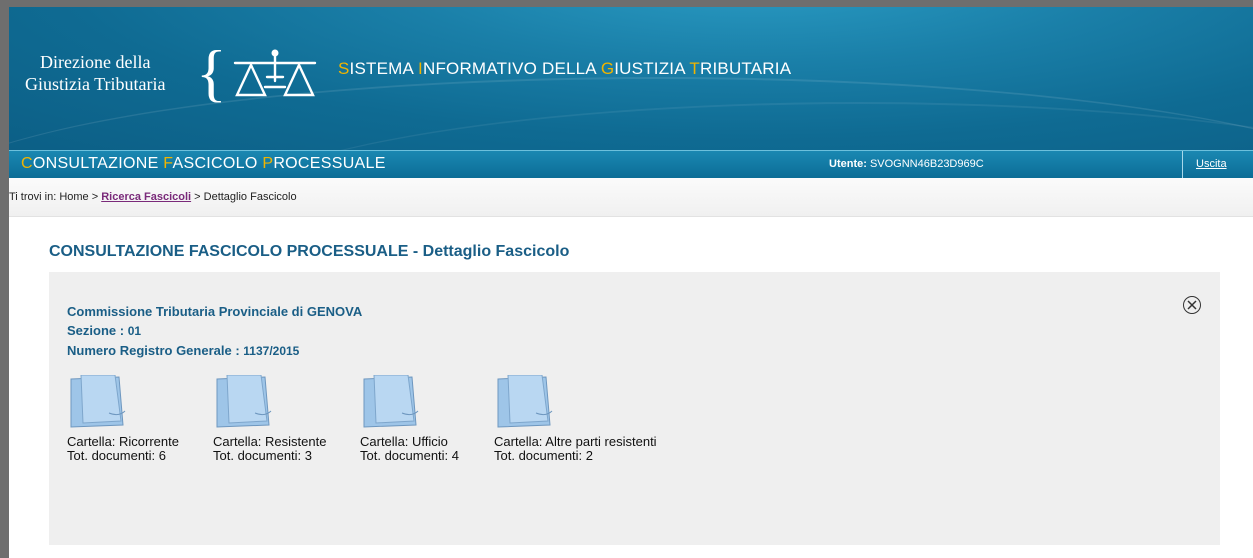 This screenshot has width=1253, height=558. I want to click on section-title-word: ONSULTAZIONE, so click(98, 163).